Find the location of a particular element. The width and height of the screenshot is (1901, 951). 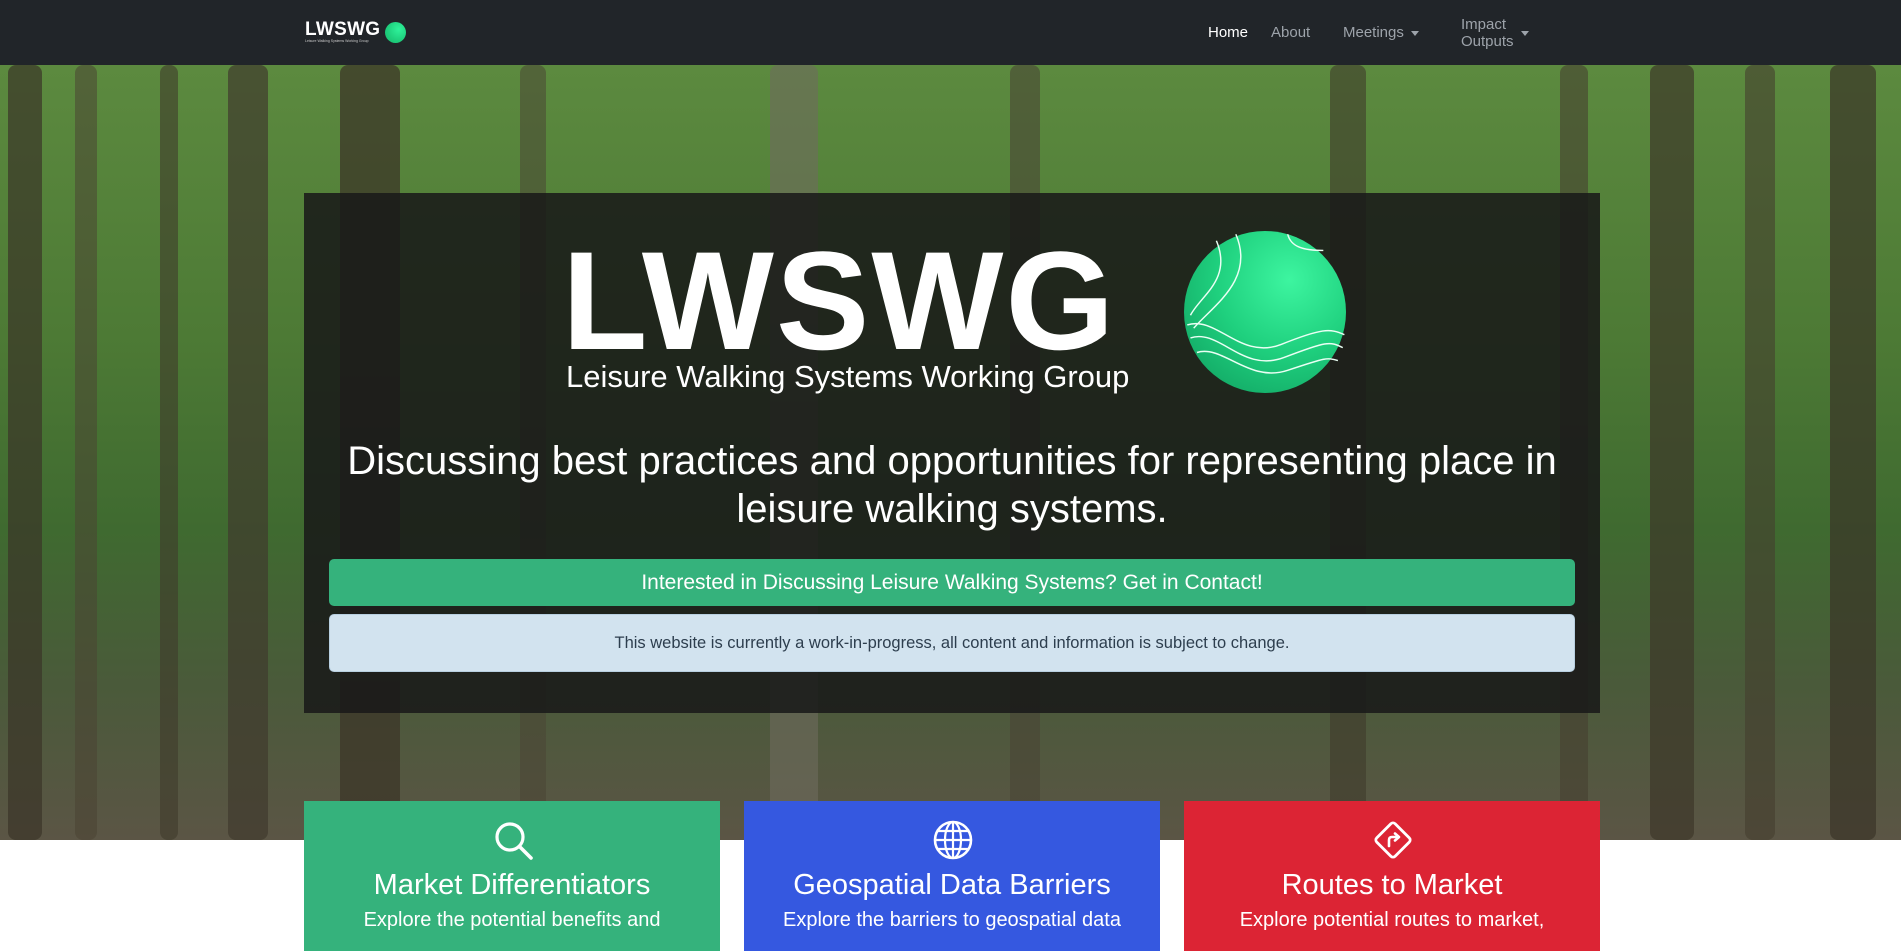

nav-home-link: Home is located at coordinates (1228, 32).